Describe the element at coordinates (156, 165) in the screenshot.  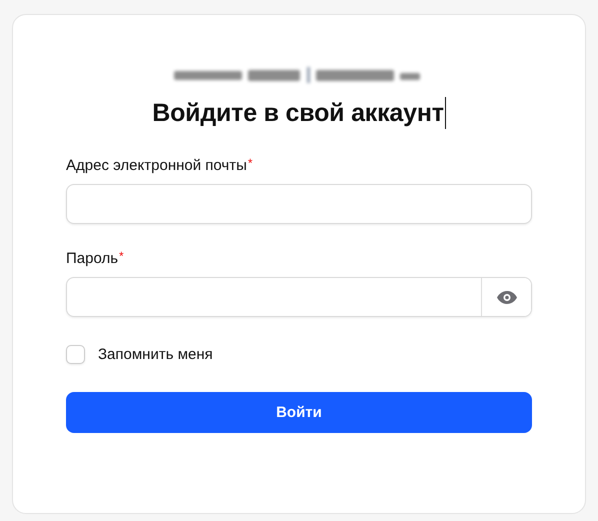
I see `field-label: Адрес электронной почты` at that location.